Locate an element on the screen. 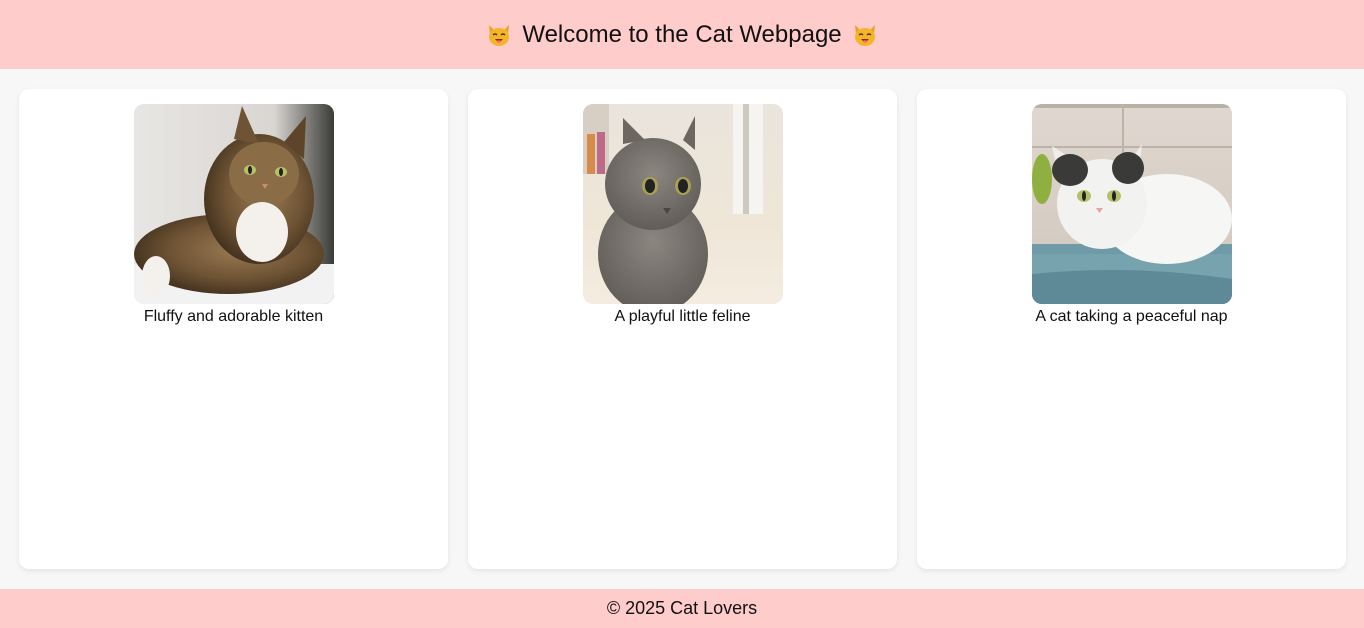  gray-cat-photo is located at coordinates (682, 204).